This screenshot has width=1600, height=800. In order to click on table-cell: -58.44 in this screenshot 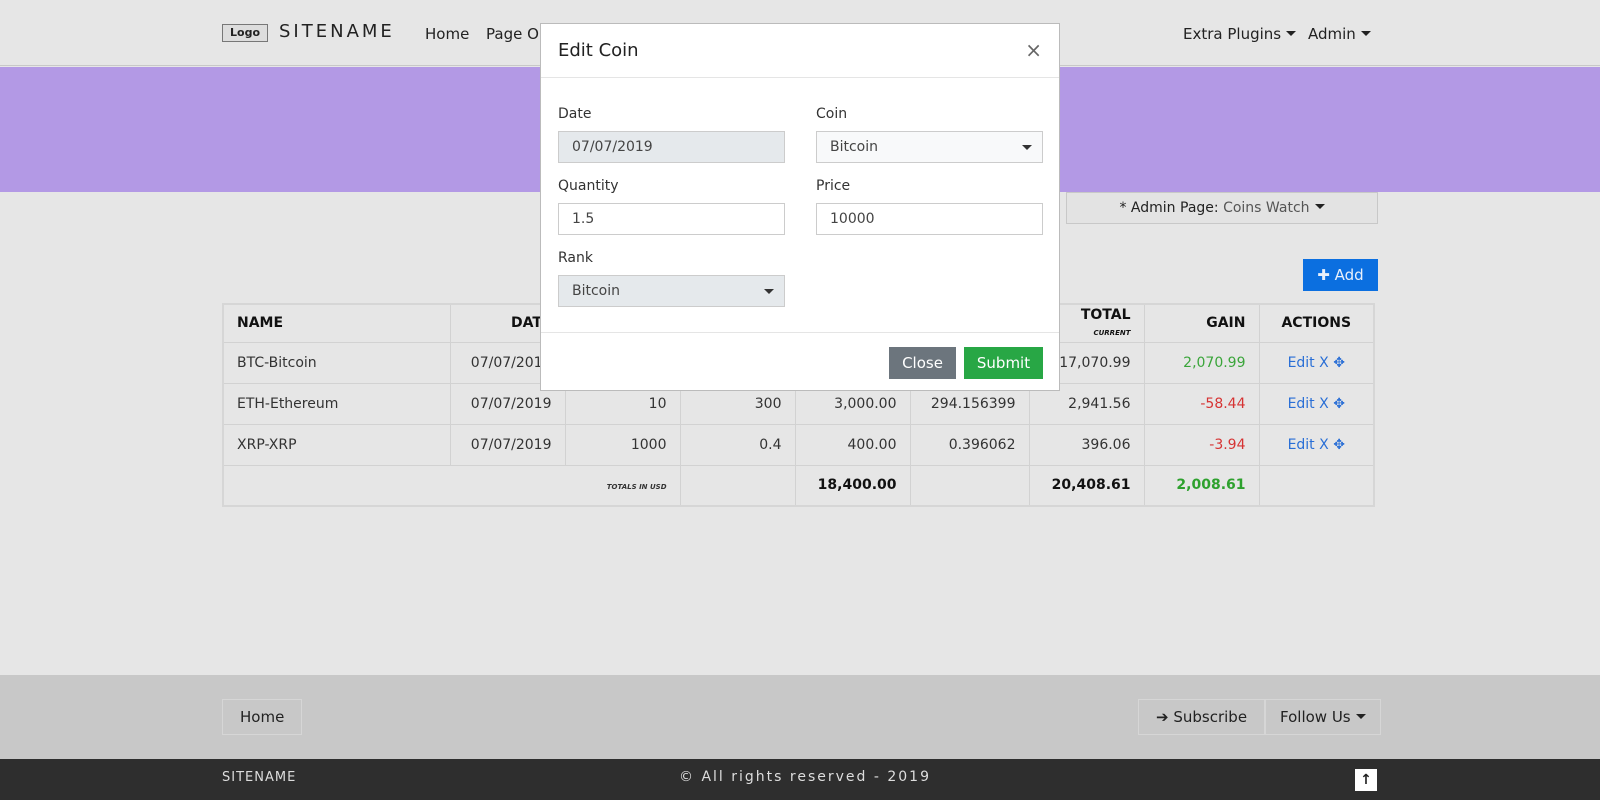, I will do `click(1201, 403)`.